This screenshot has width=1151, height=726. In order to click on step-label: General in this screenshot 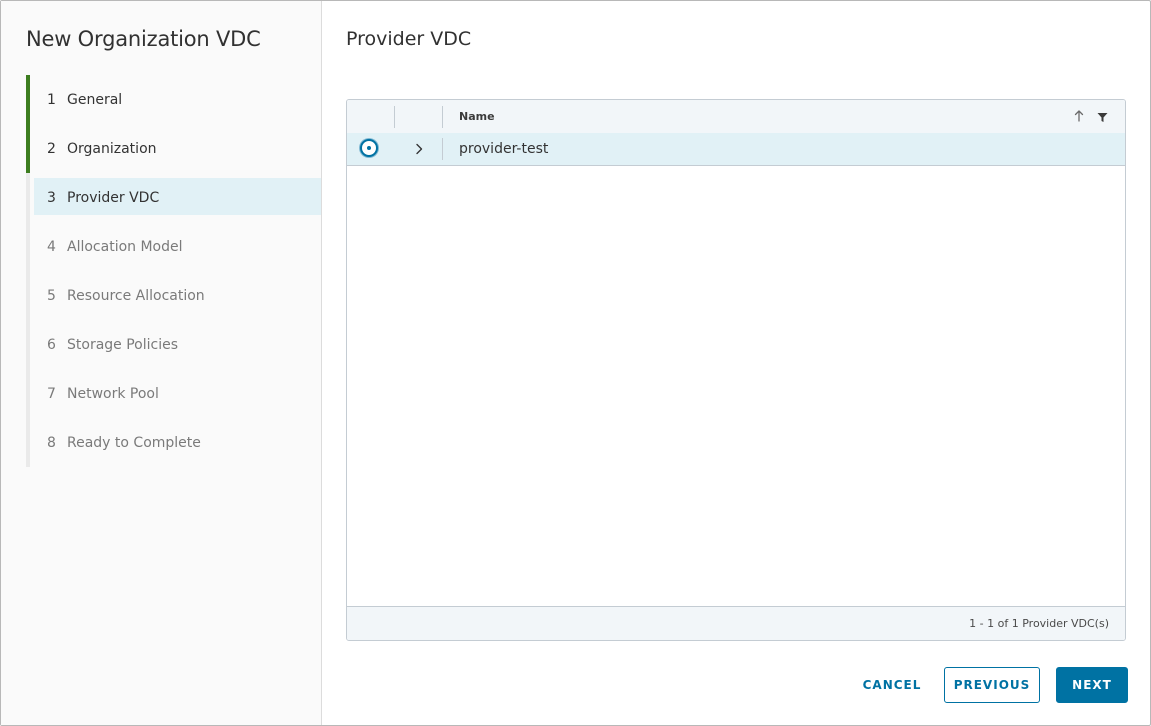, I will do `click(95, 100)`.